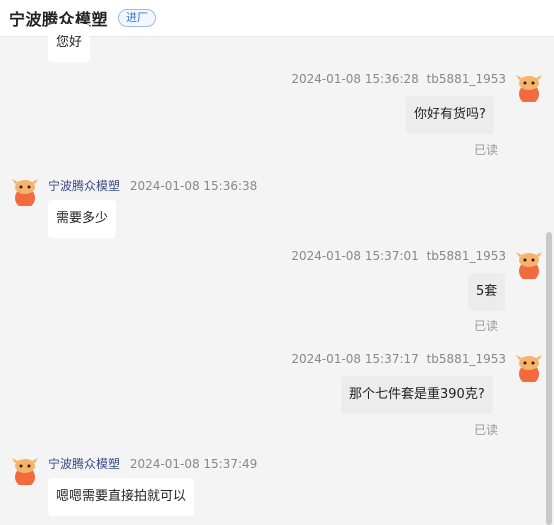  I want to click on message-text: 嗯嗯需要直接拍就可以, so click(121, 496).